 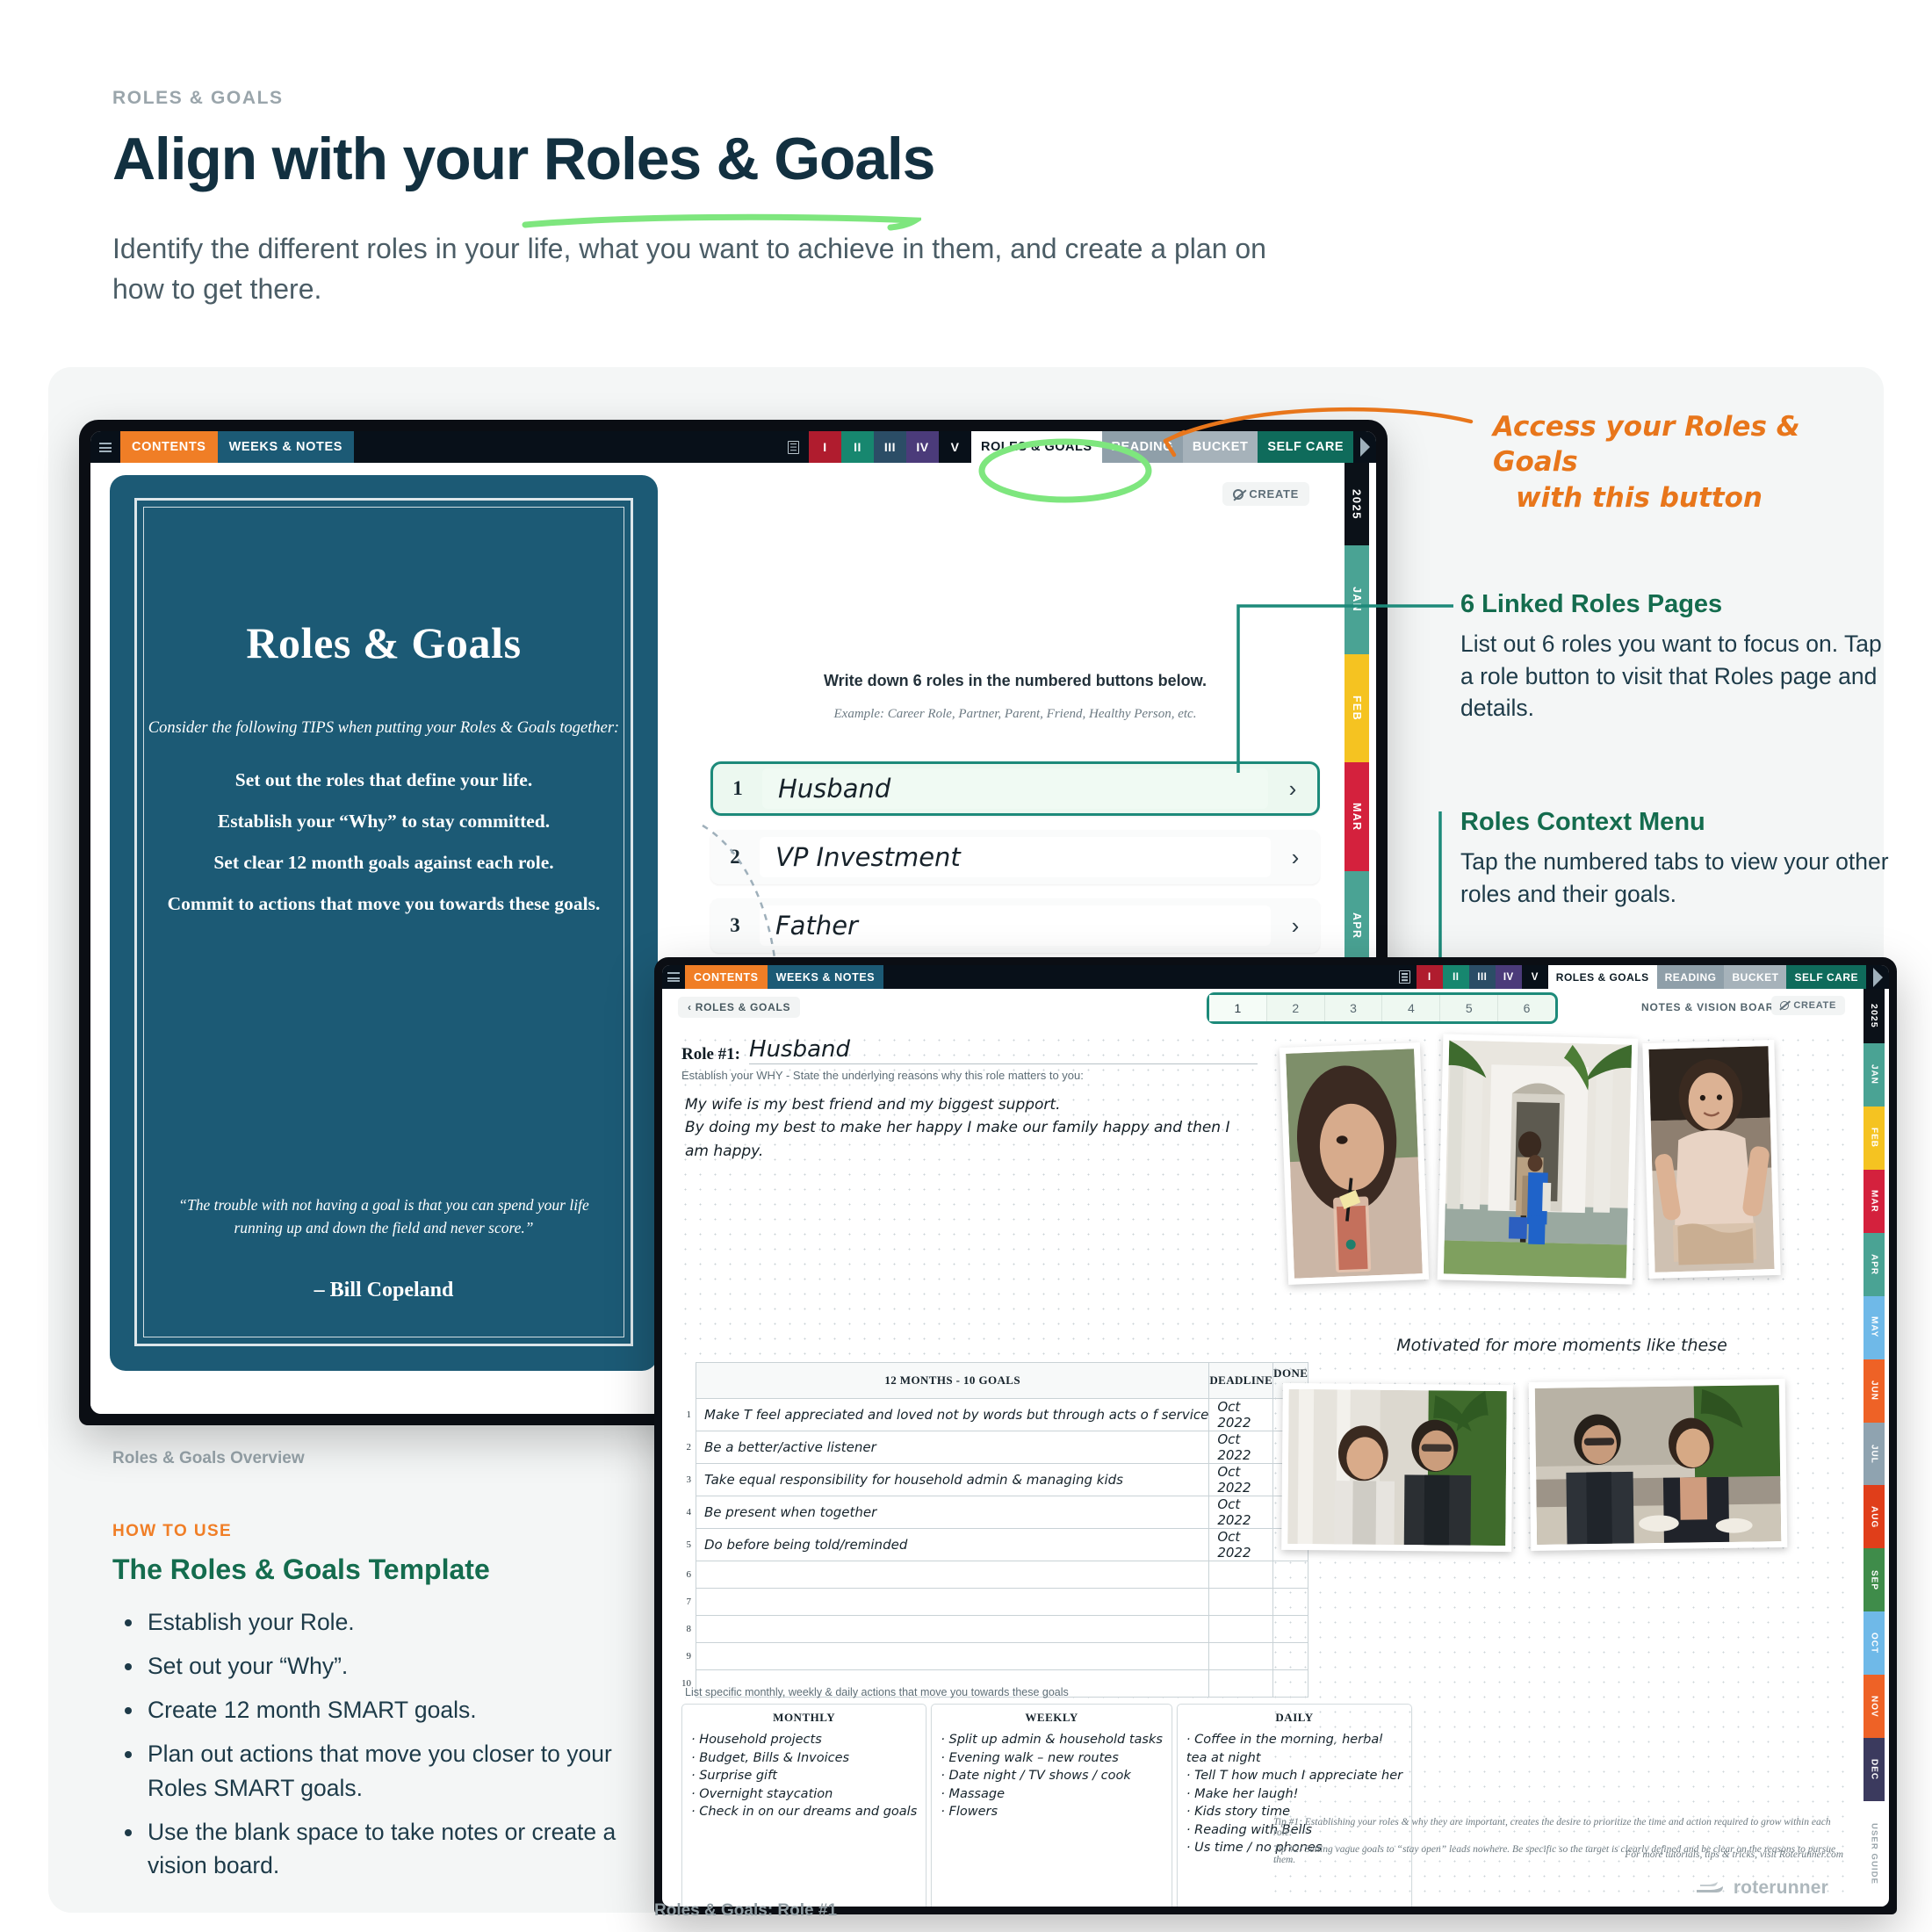 I want to click on table-row: 7, so click(x=995, y=1602).